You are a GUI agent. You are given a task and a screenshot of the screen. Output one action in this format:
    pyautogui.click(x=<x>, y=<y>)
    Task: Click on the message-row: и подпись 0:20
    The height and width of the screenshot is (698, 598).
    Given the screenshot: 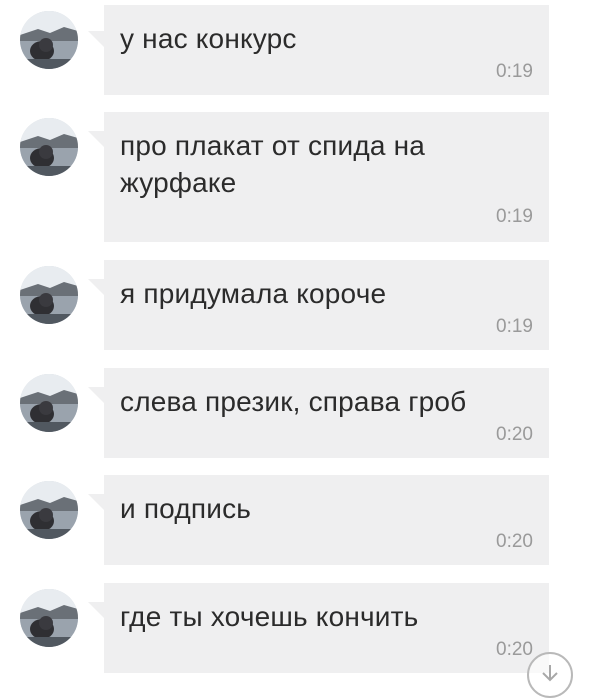 What is the action you would take?
    pyautogui.click(x=299, y=521)
    